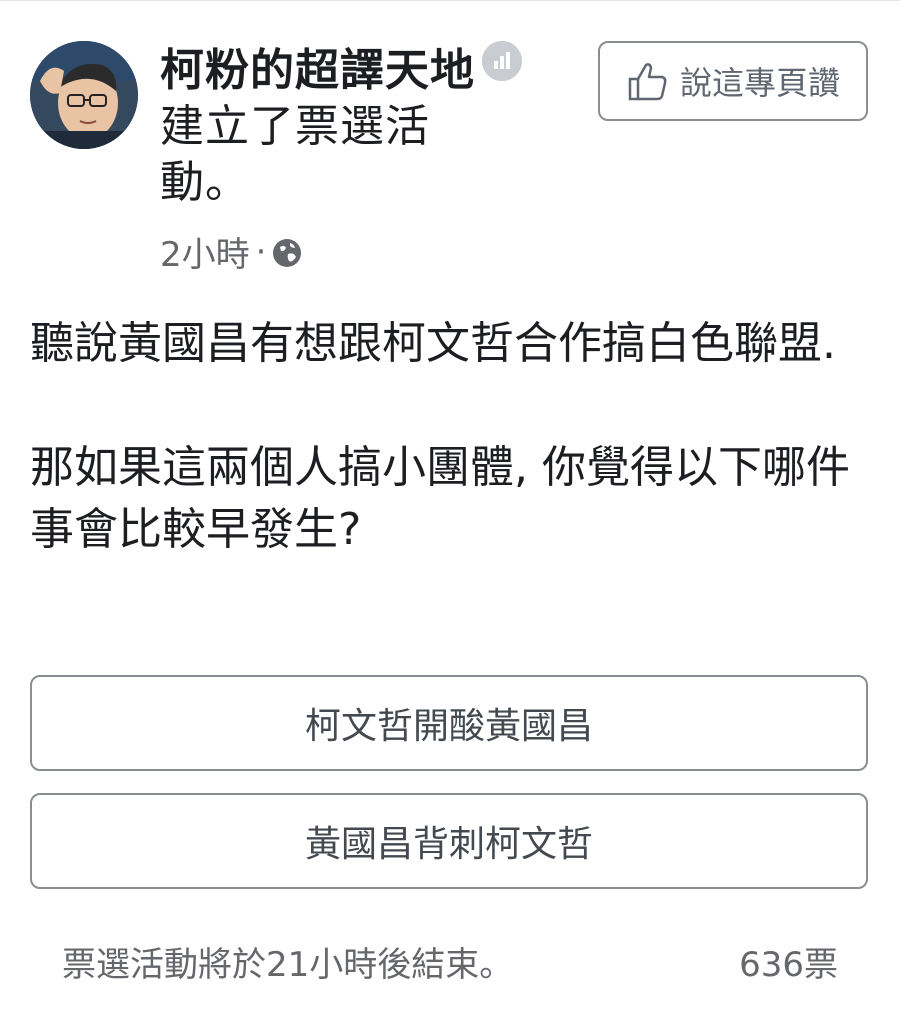 This screenshot has width=900, height=1024. I want to click on poll-option-2: 黃國昌背刺柯文哲, so click(449, 841).